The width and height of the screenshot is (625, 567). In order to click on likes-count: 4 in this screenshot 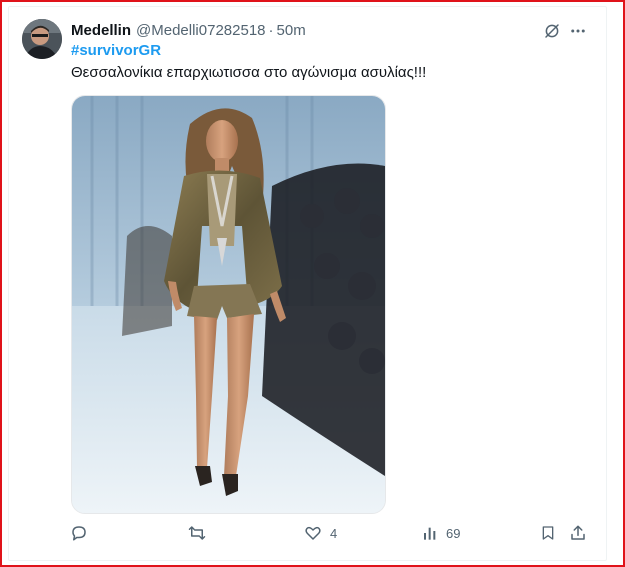, I will do `click(334, 533)`.